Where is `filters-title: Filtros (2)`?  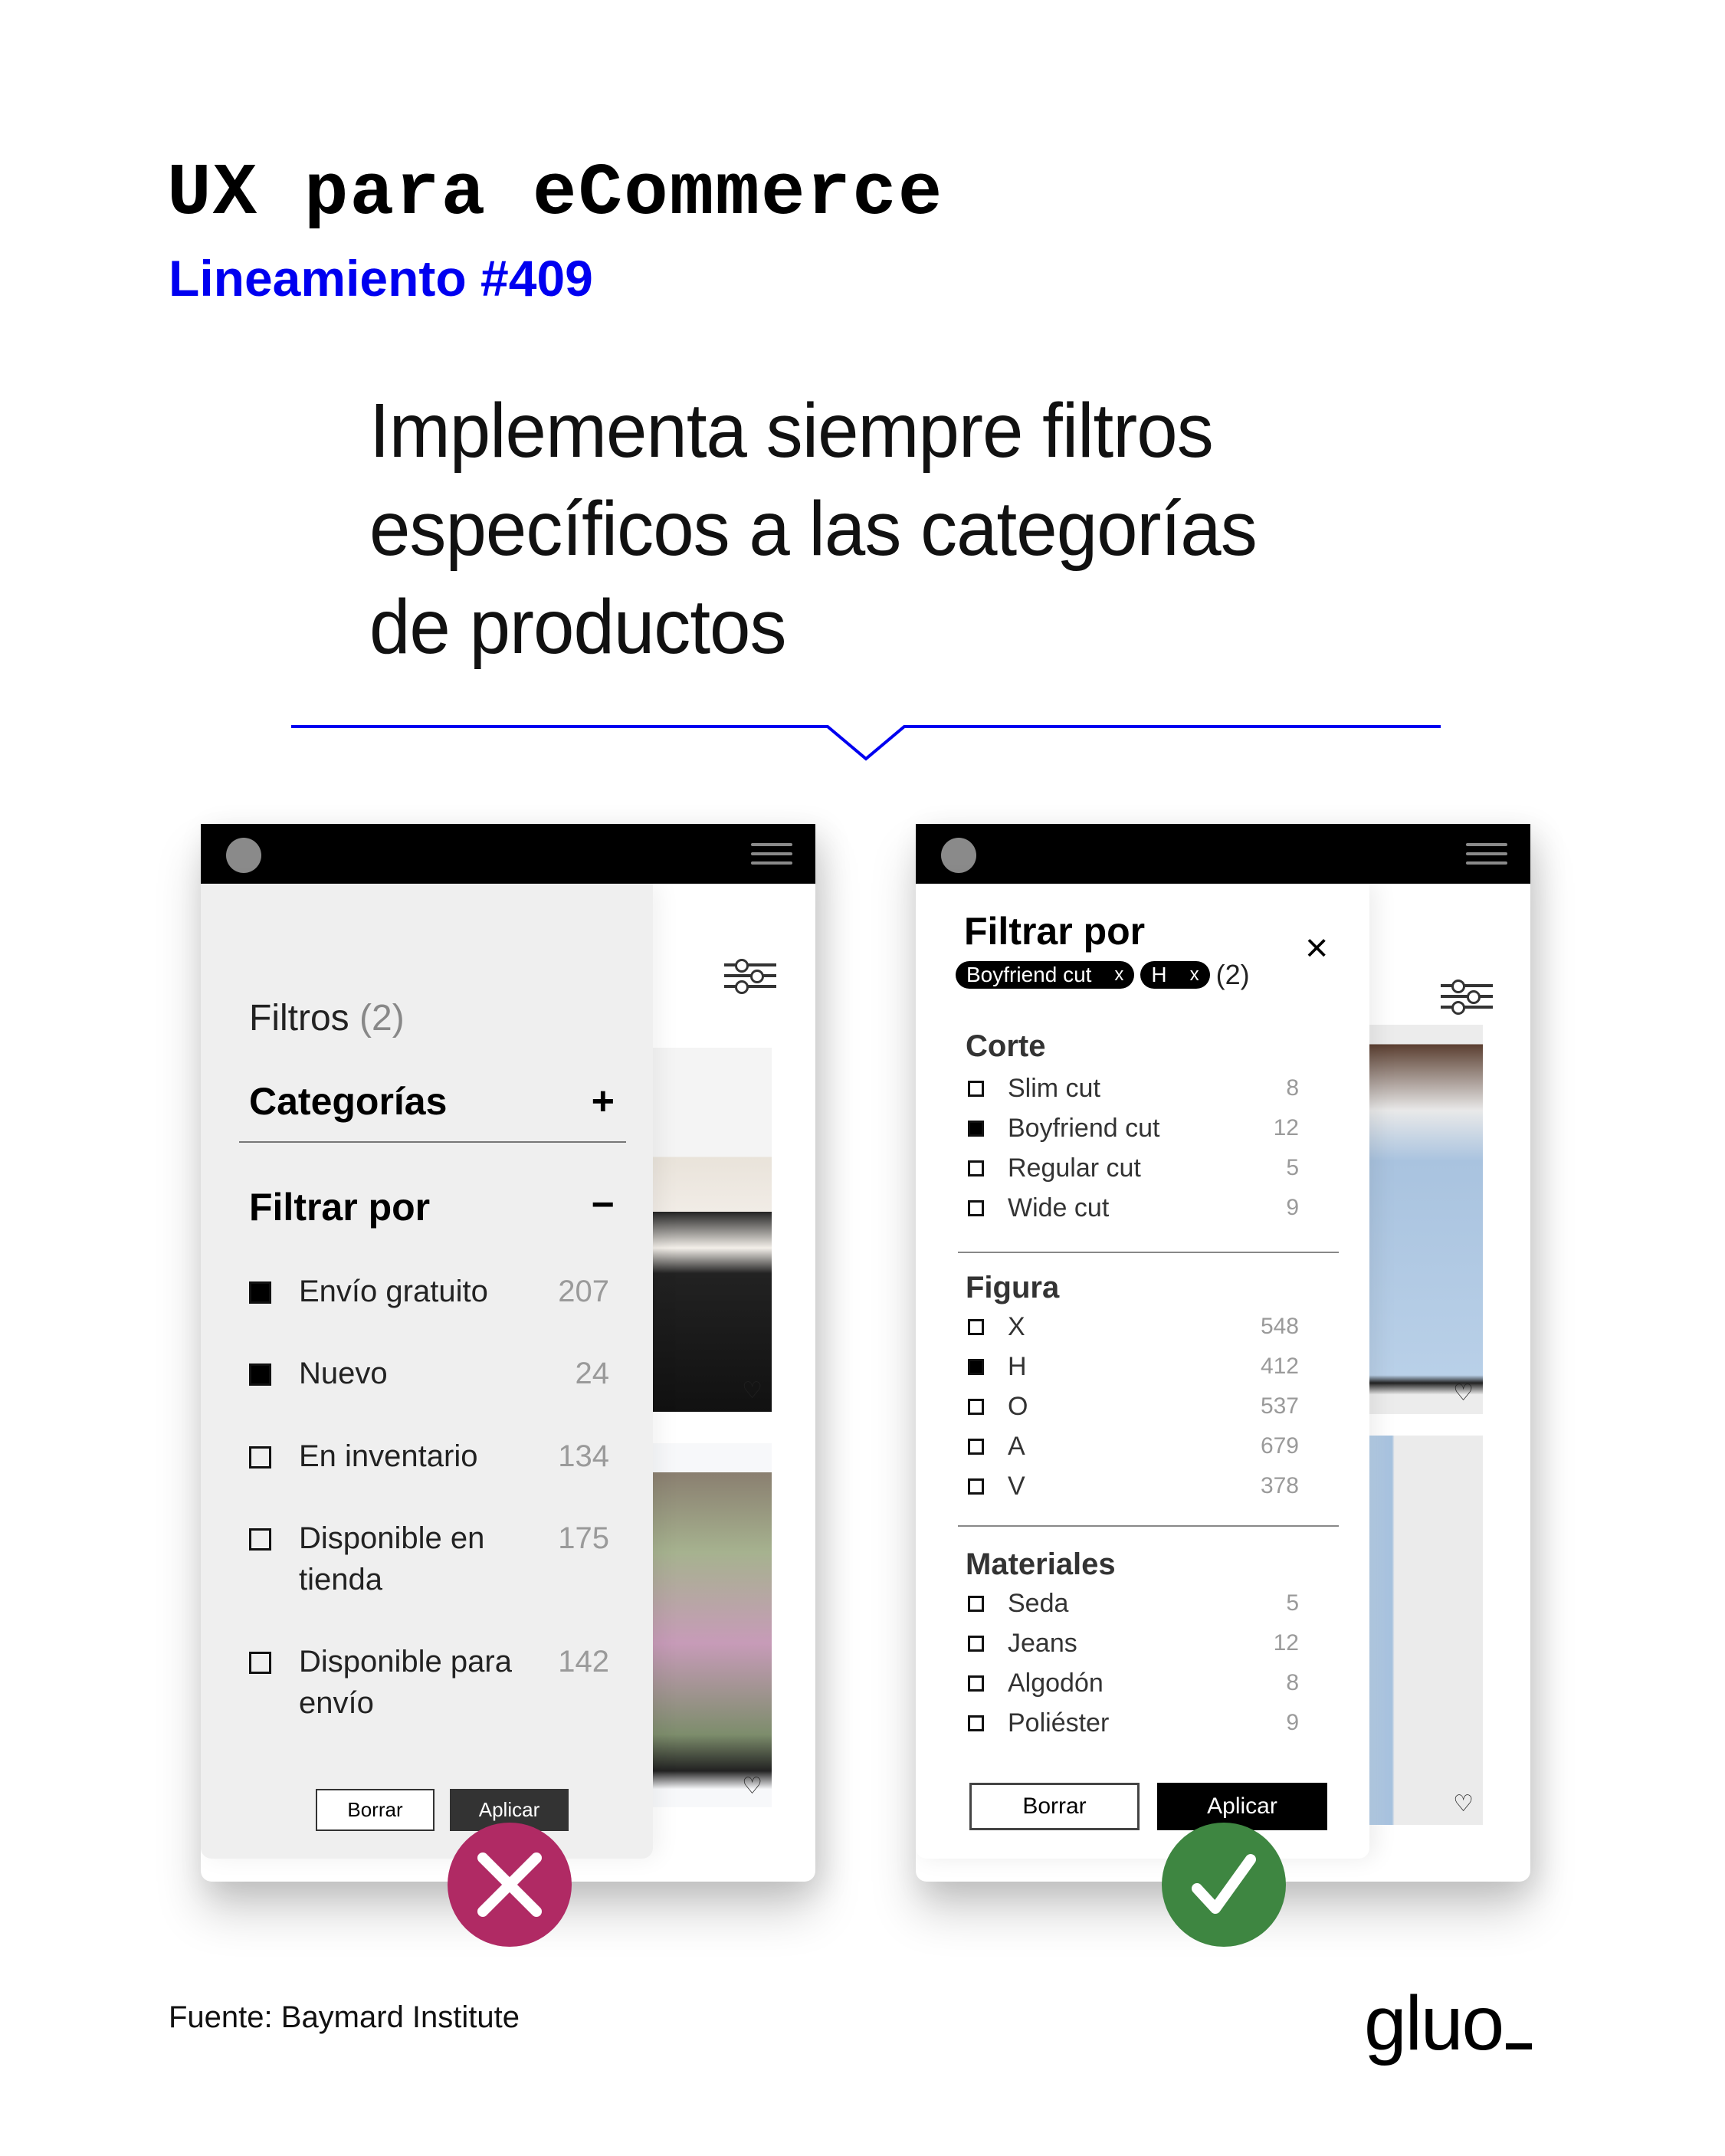 filters-title: Filtros (2) is located at coordinates (327, 1018).